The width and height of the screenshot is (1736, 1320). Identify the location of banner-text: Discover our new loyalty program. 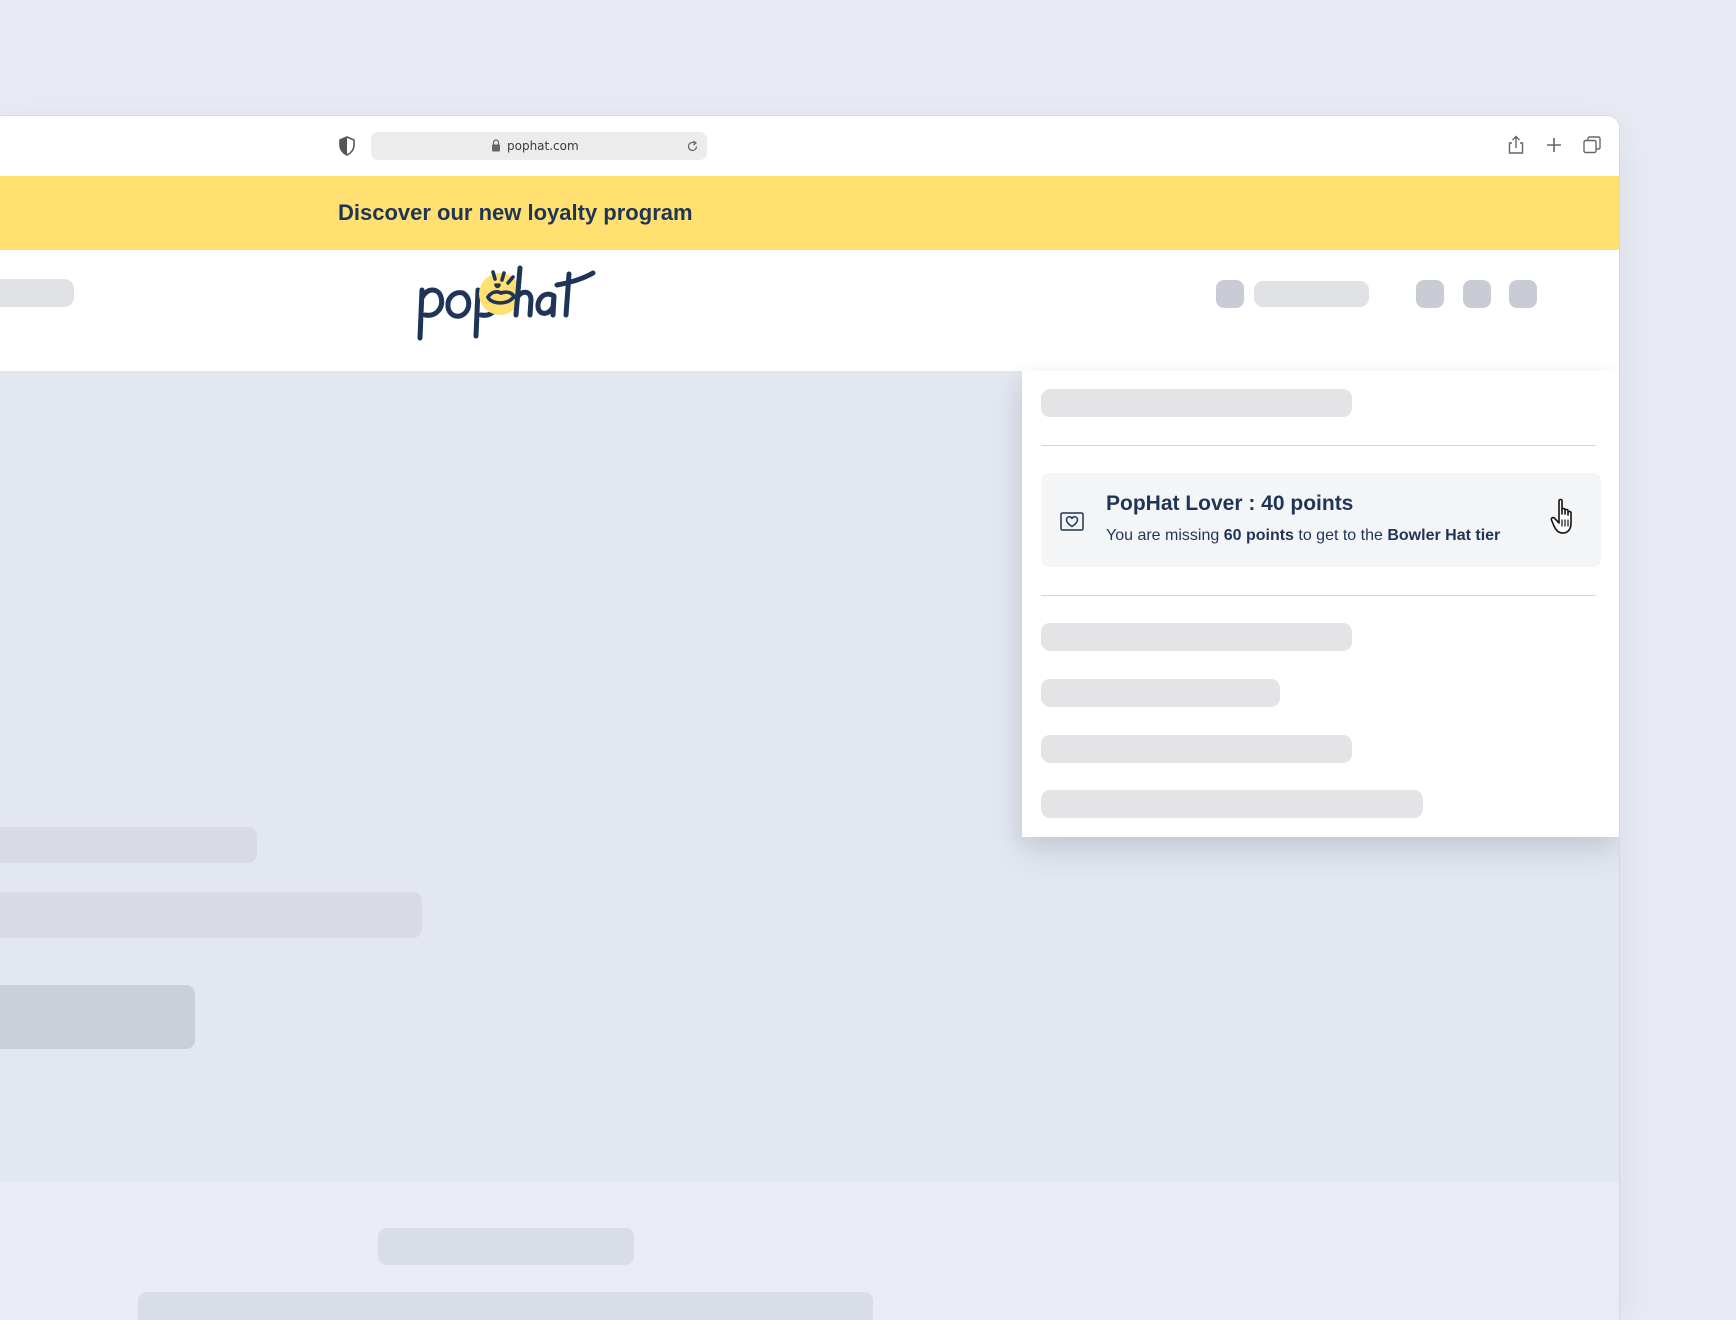
(515, 213).